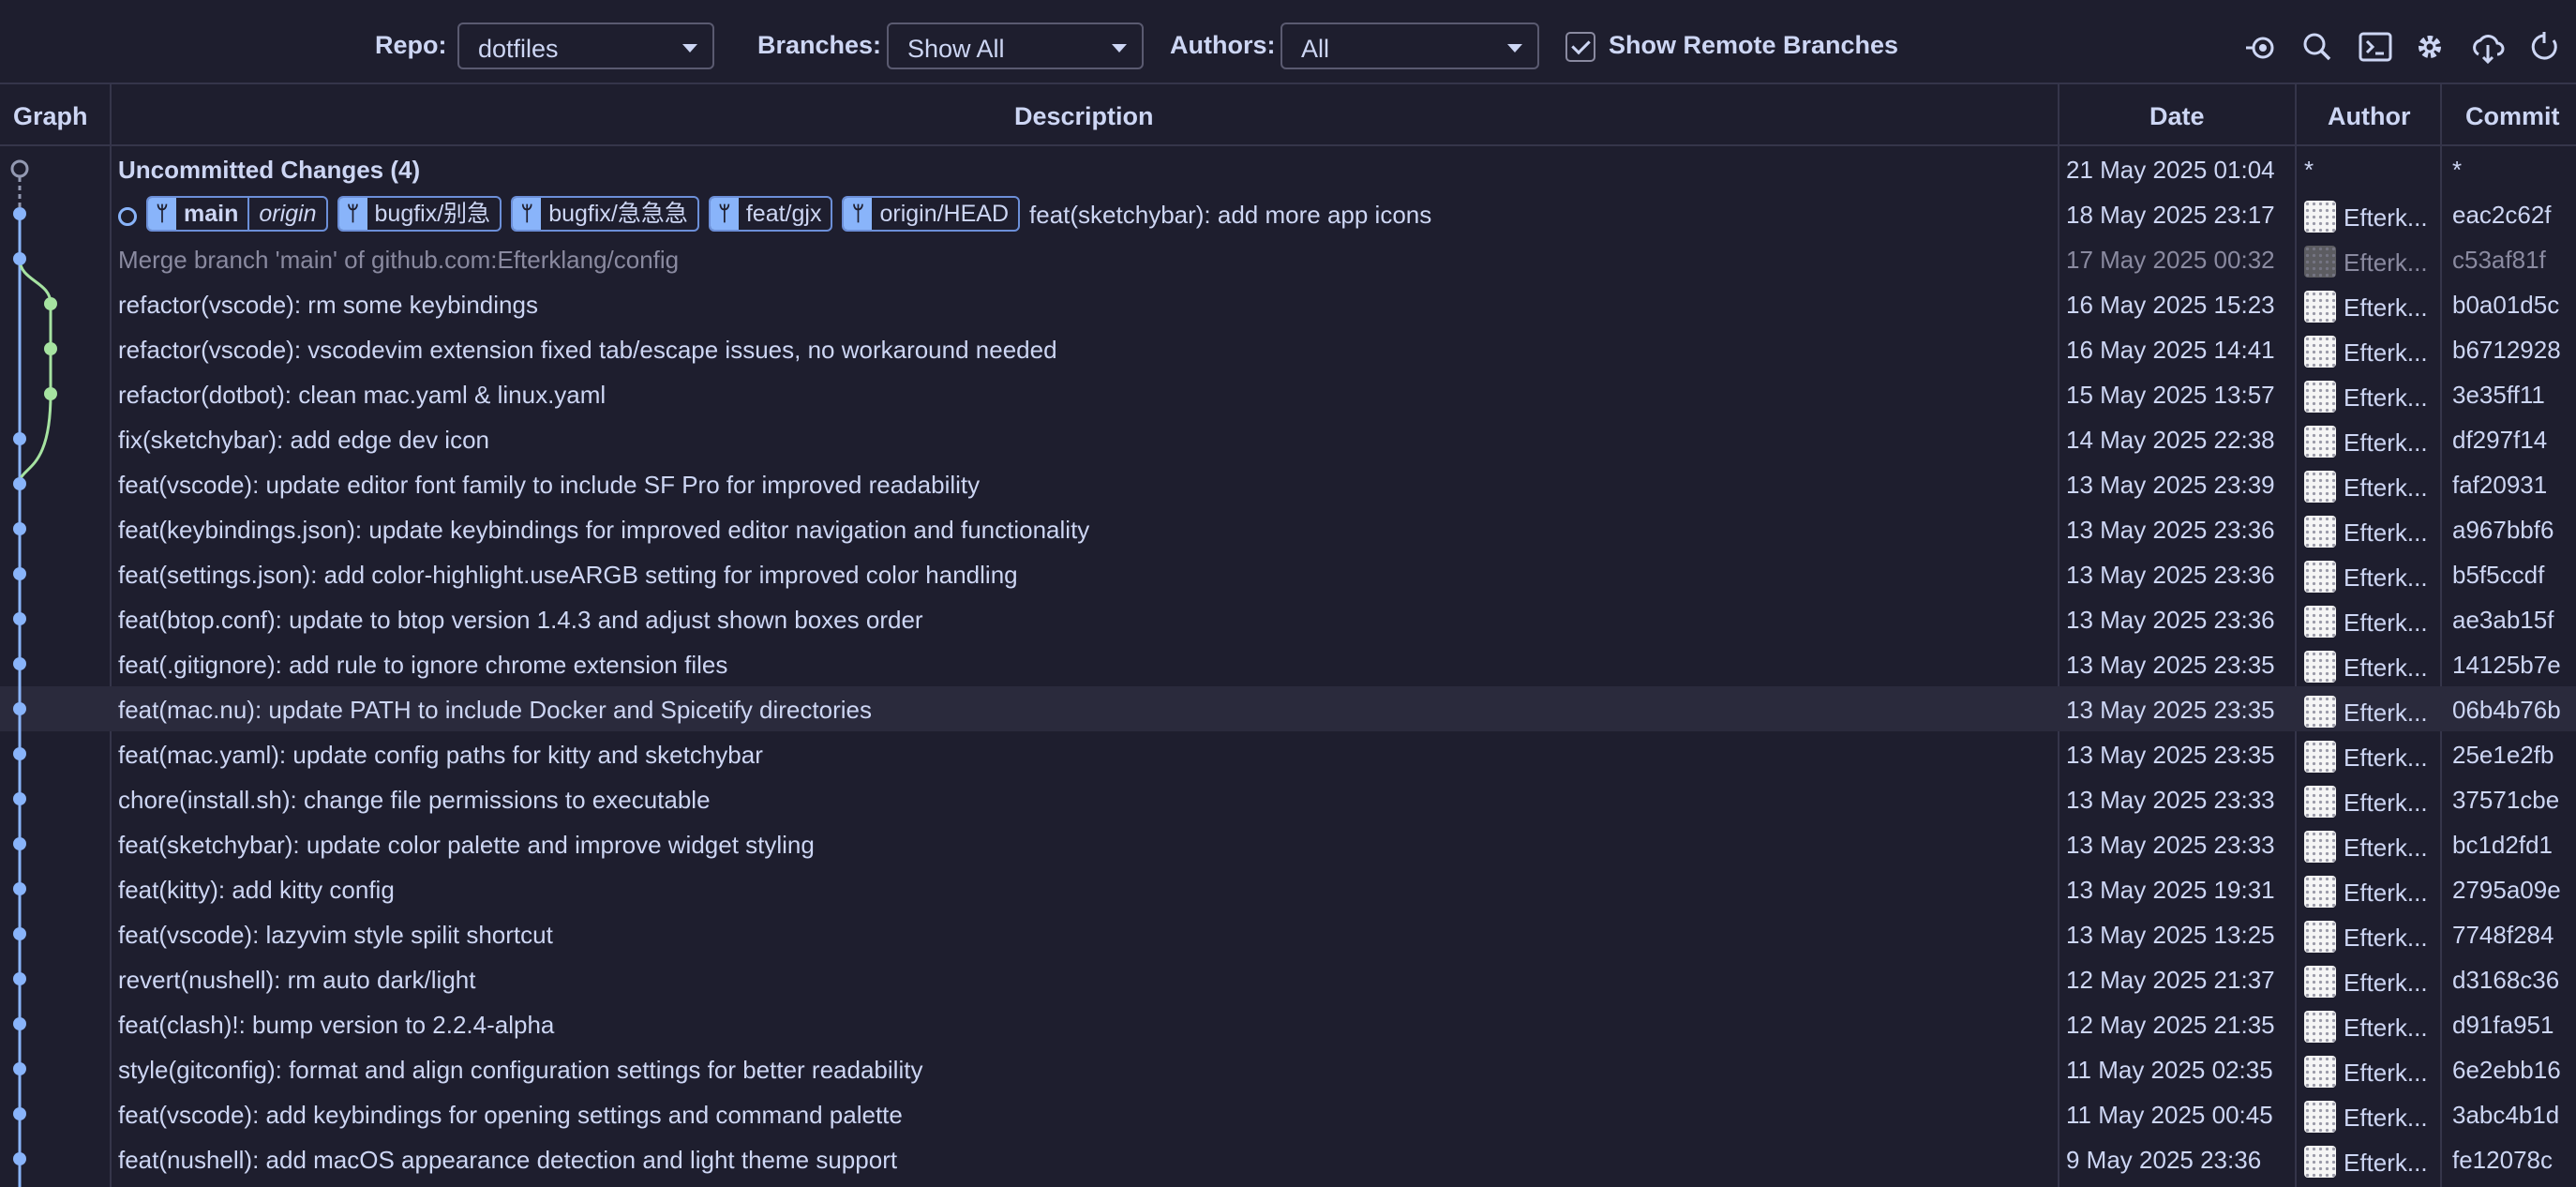  What do you see at coordinates (944, 214) in the screenshot?
I see `branch-name: origin/HEAD` at bounding box center [944, 214].